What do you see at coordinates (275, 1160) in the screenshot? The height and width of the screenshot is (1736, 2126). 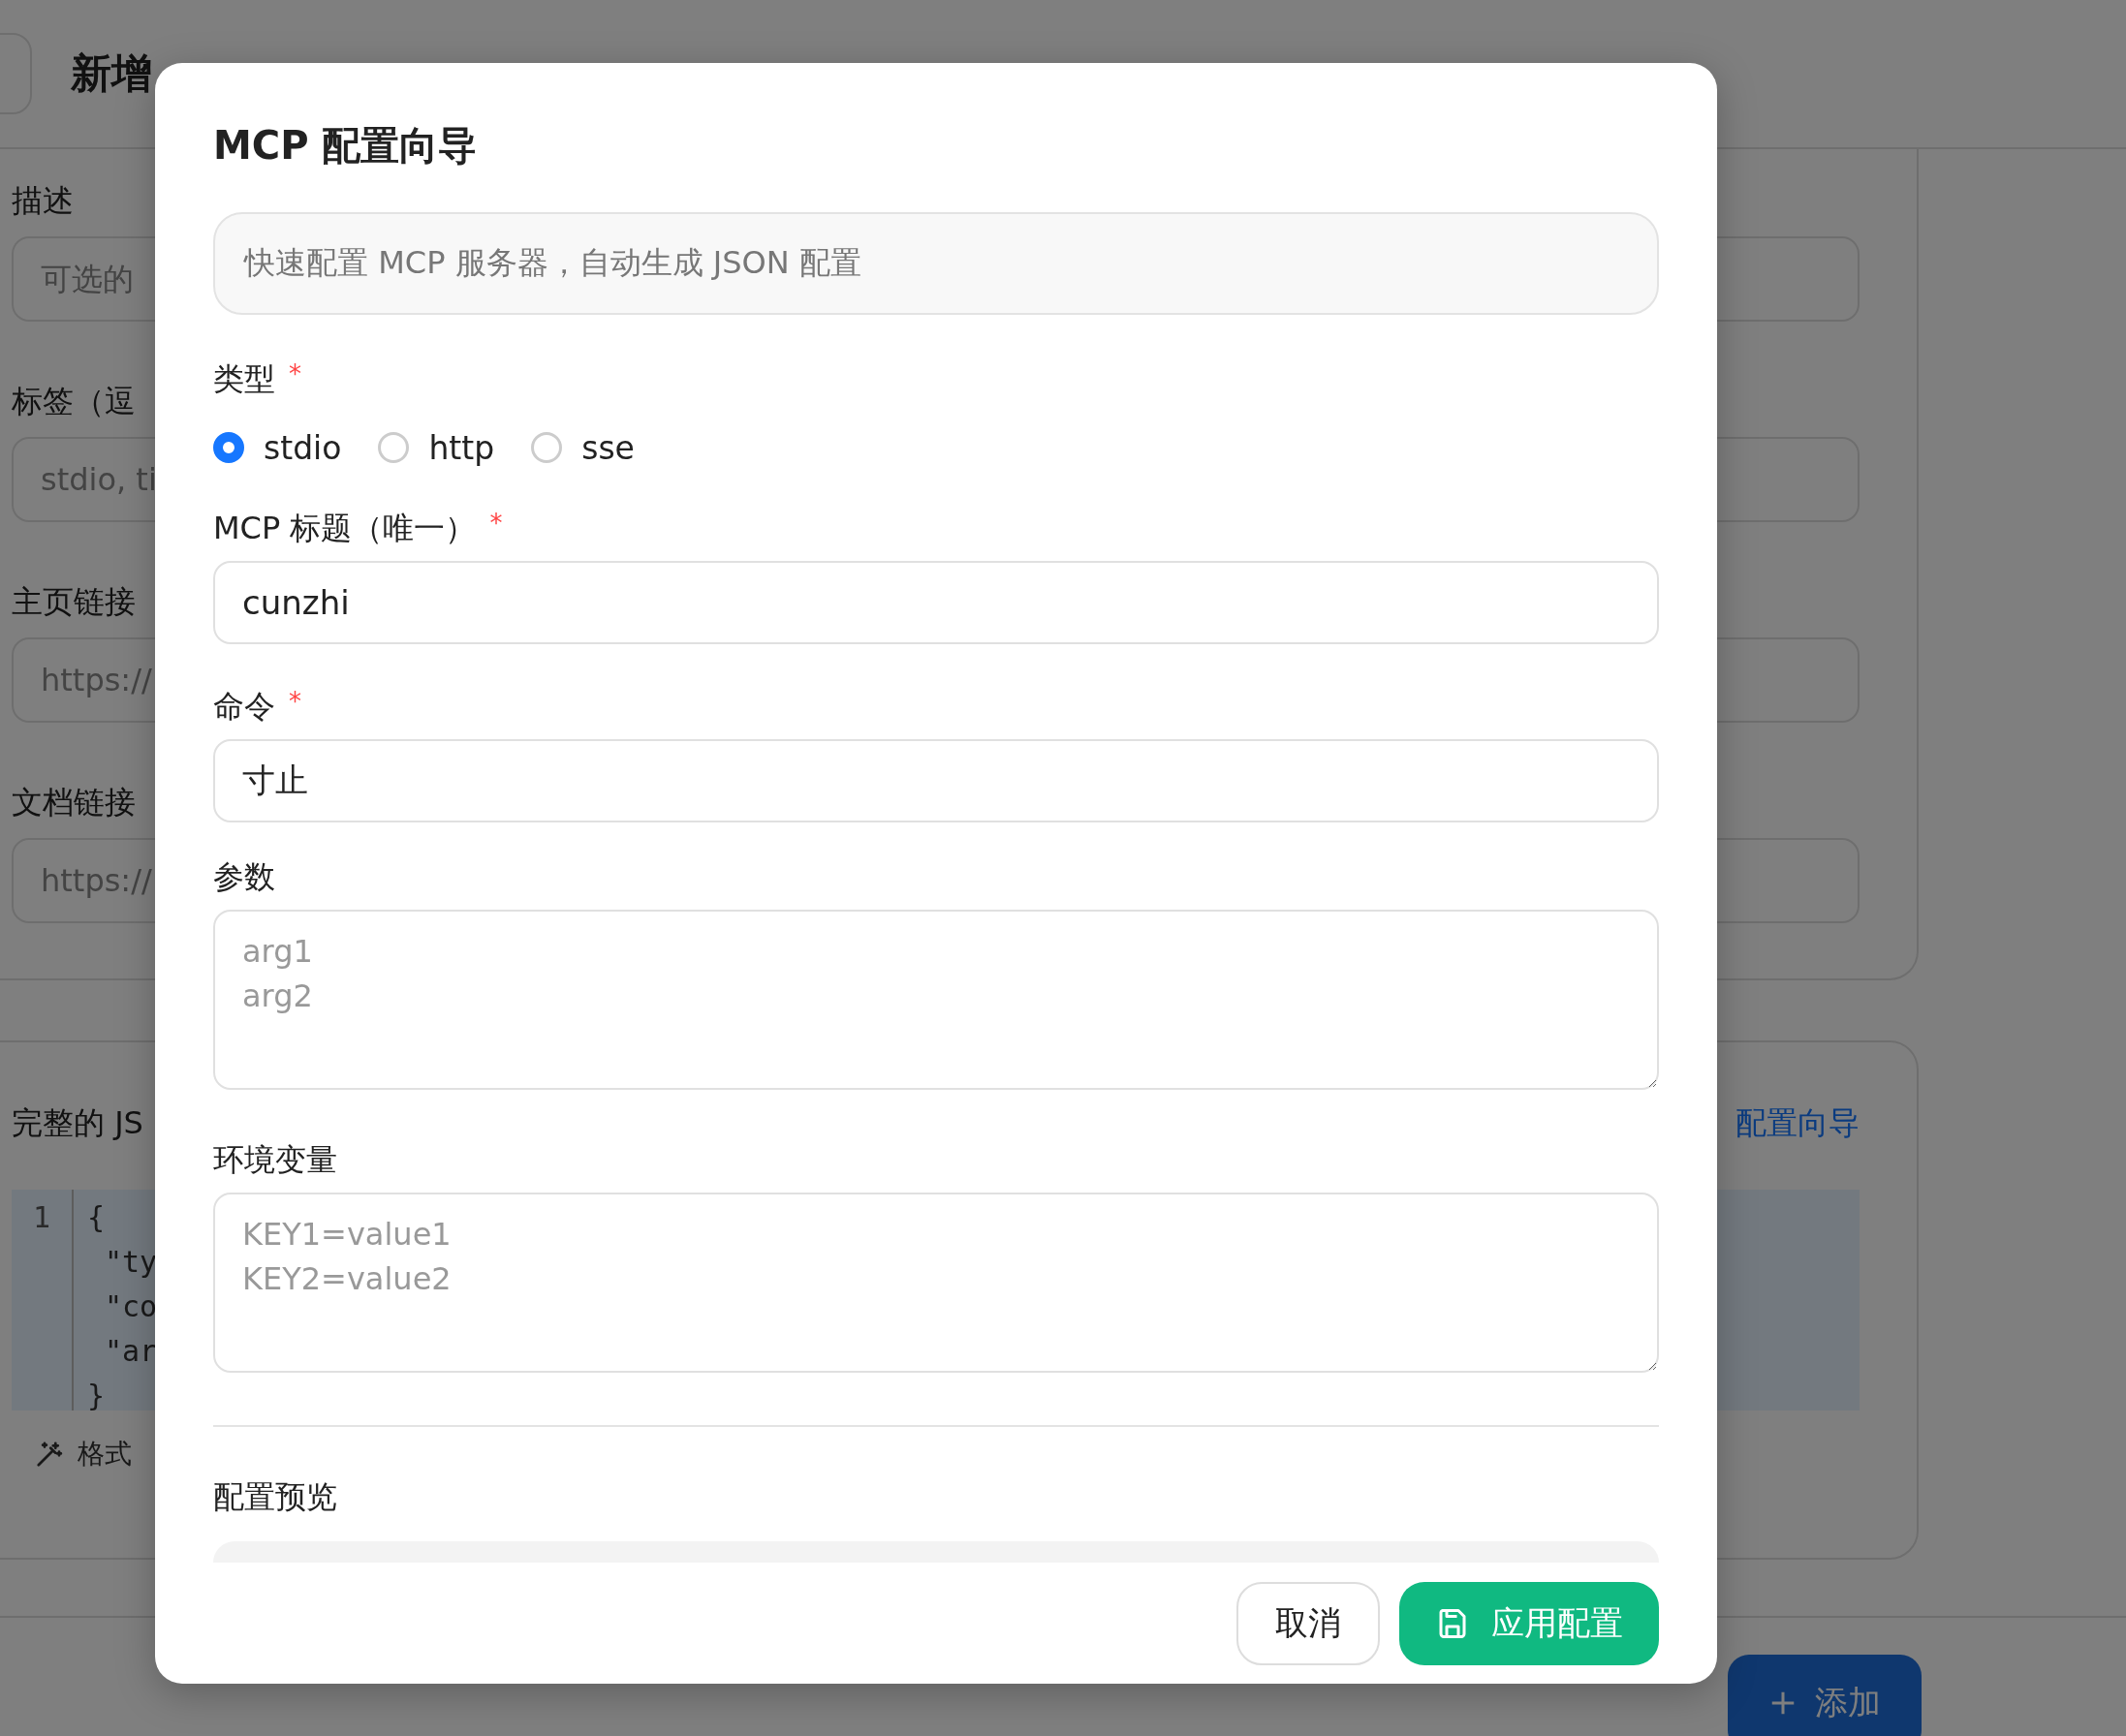 I see `field-label: 环境变量` at bounding box center [275, 1160].